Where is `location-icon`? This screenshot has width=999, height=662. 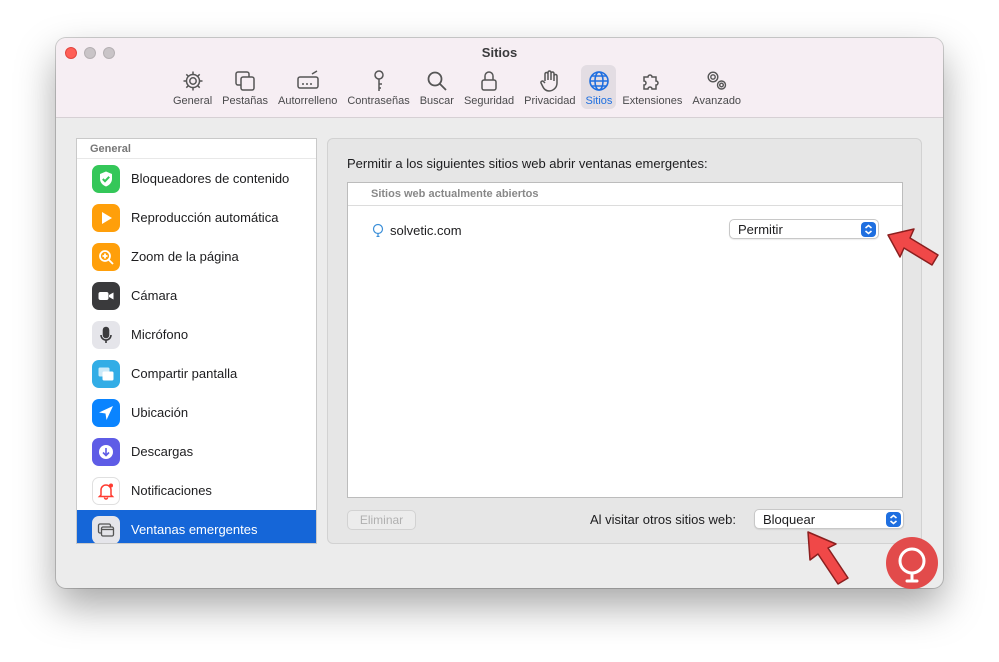
location-icon is located at coordinates (106, 412).